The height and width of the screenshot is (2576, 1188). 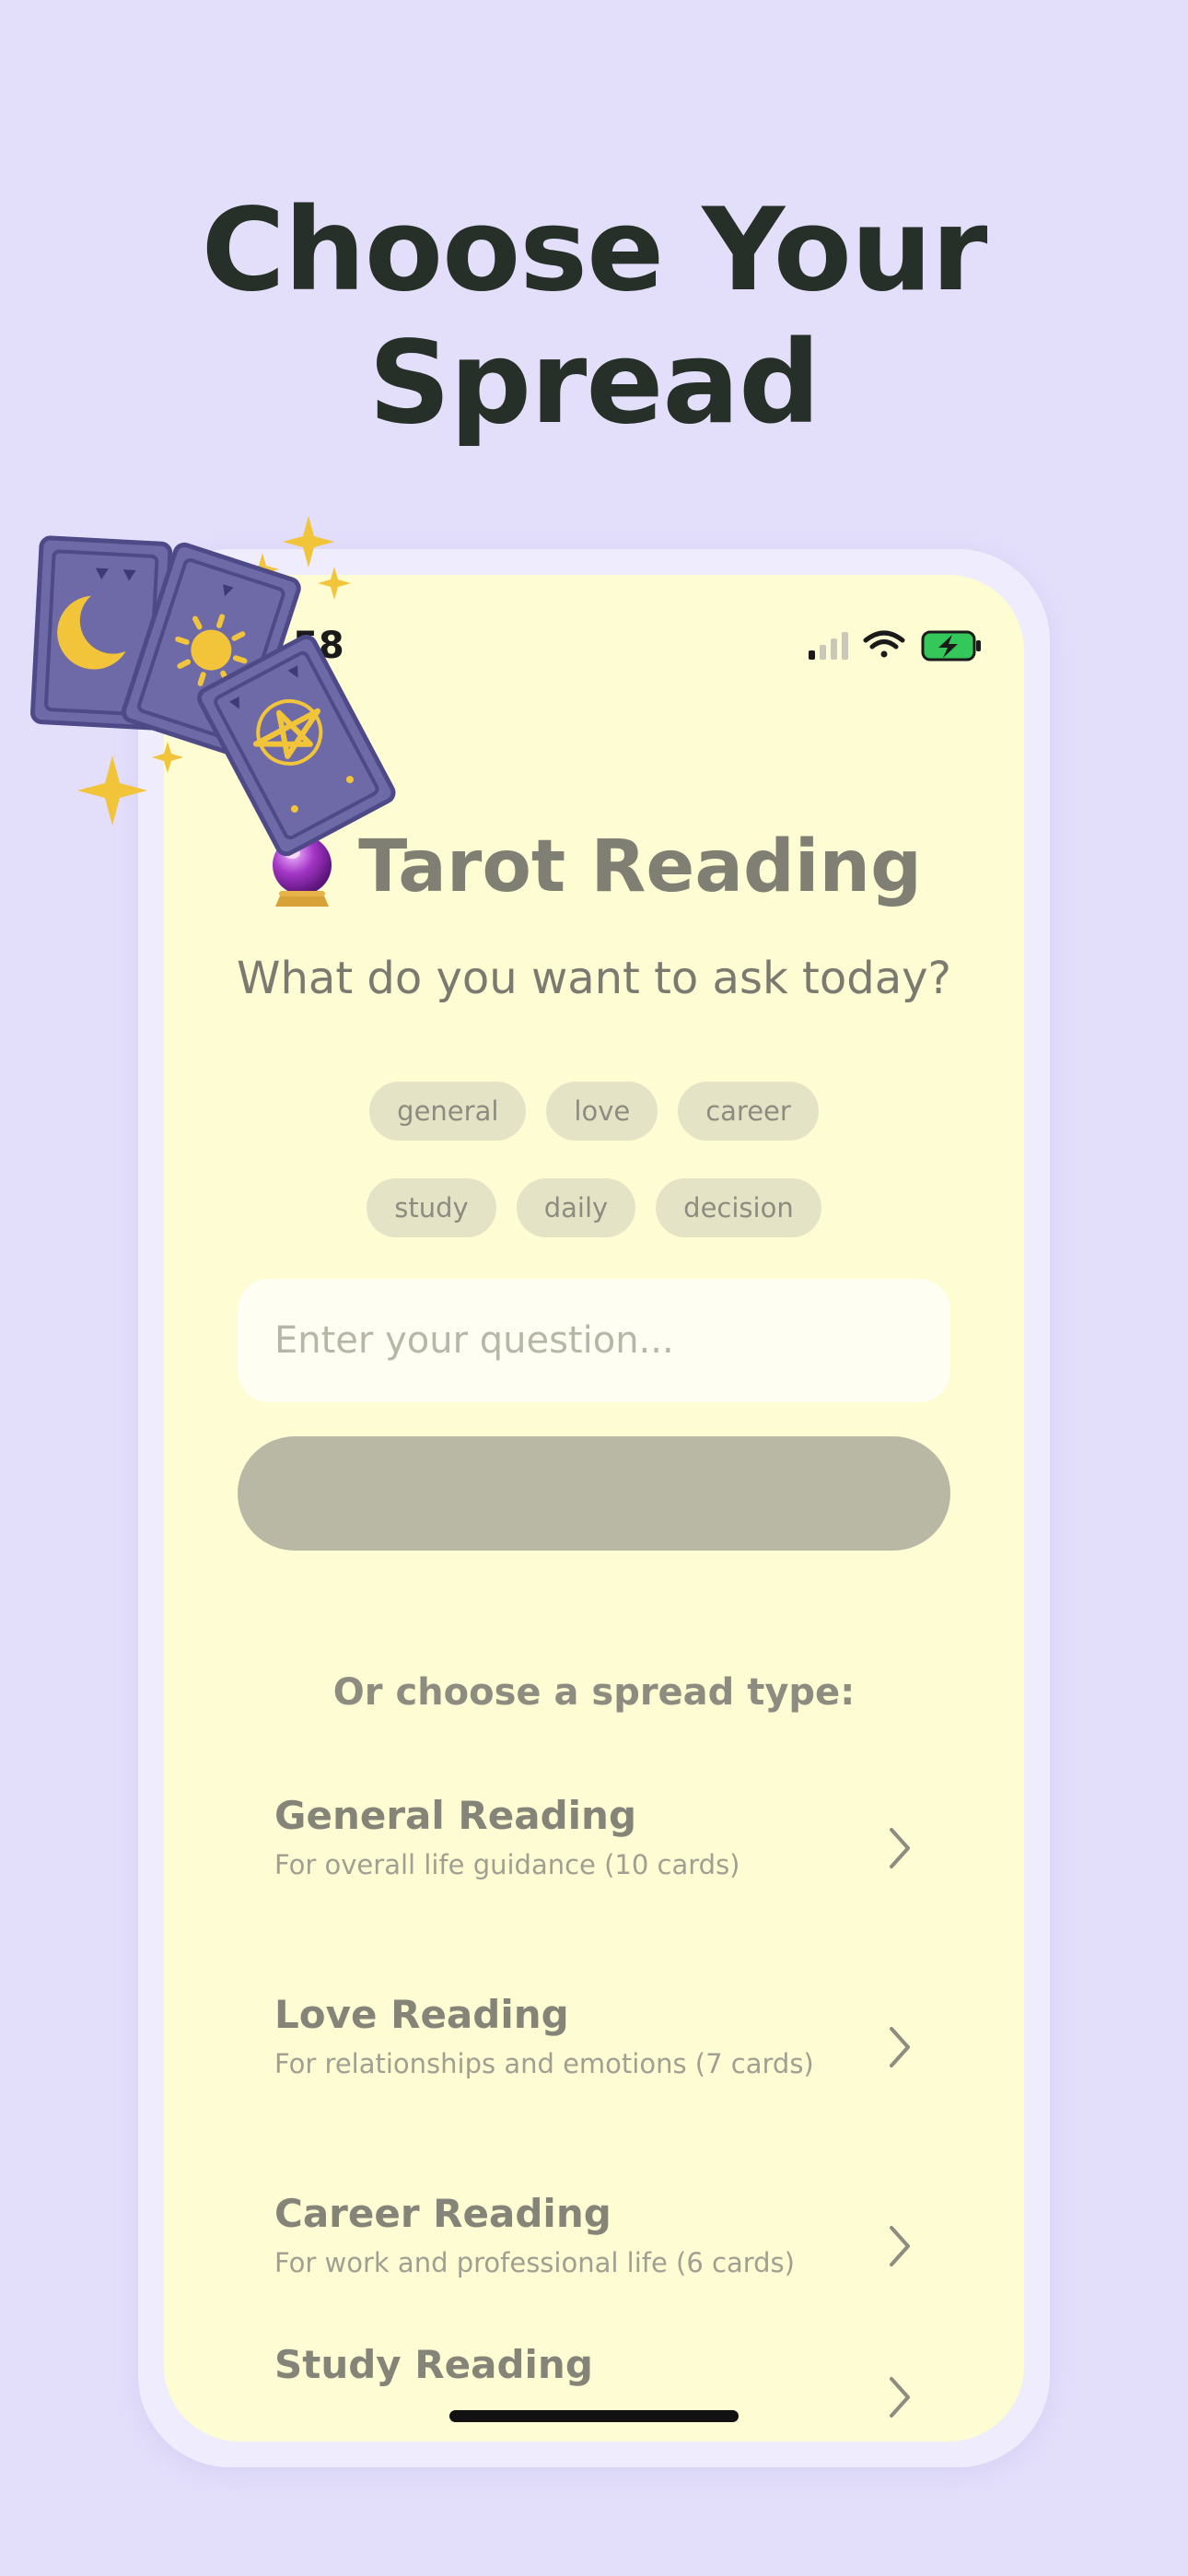 What do you see at coordinates (442, 2213) in the screenshot?
I see `spread-item-title: Career Reading` at bounding box center [442, 2213].